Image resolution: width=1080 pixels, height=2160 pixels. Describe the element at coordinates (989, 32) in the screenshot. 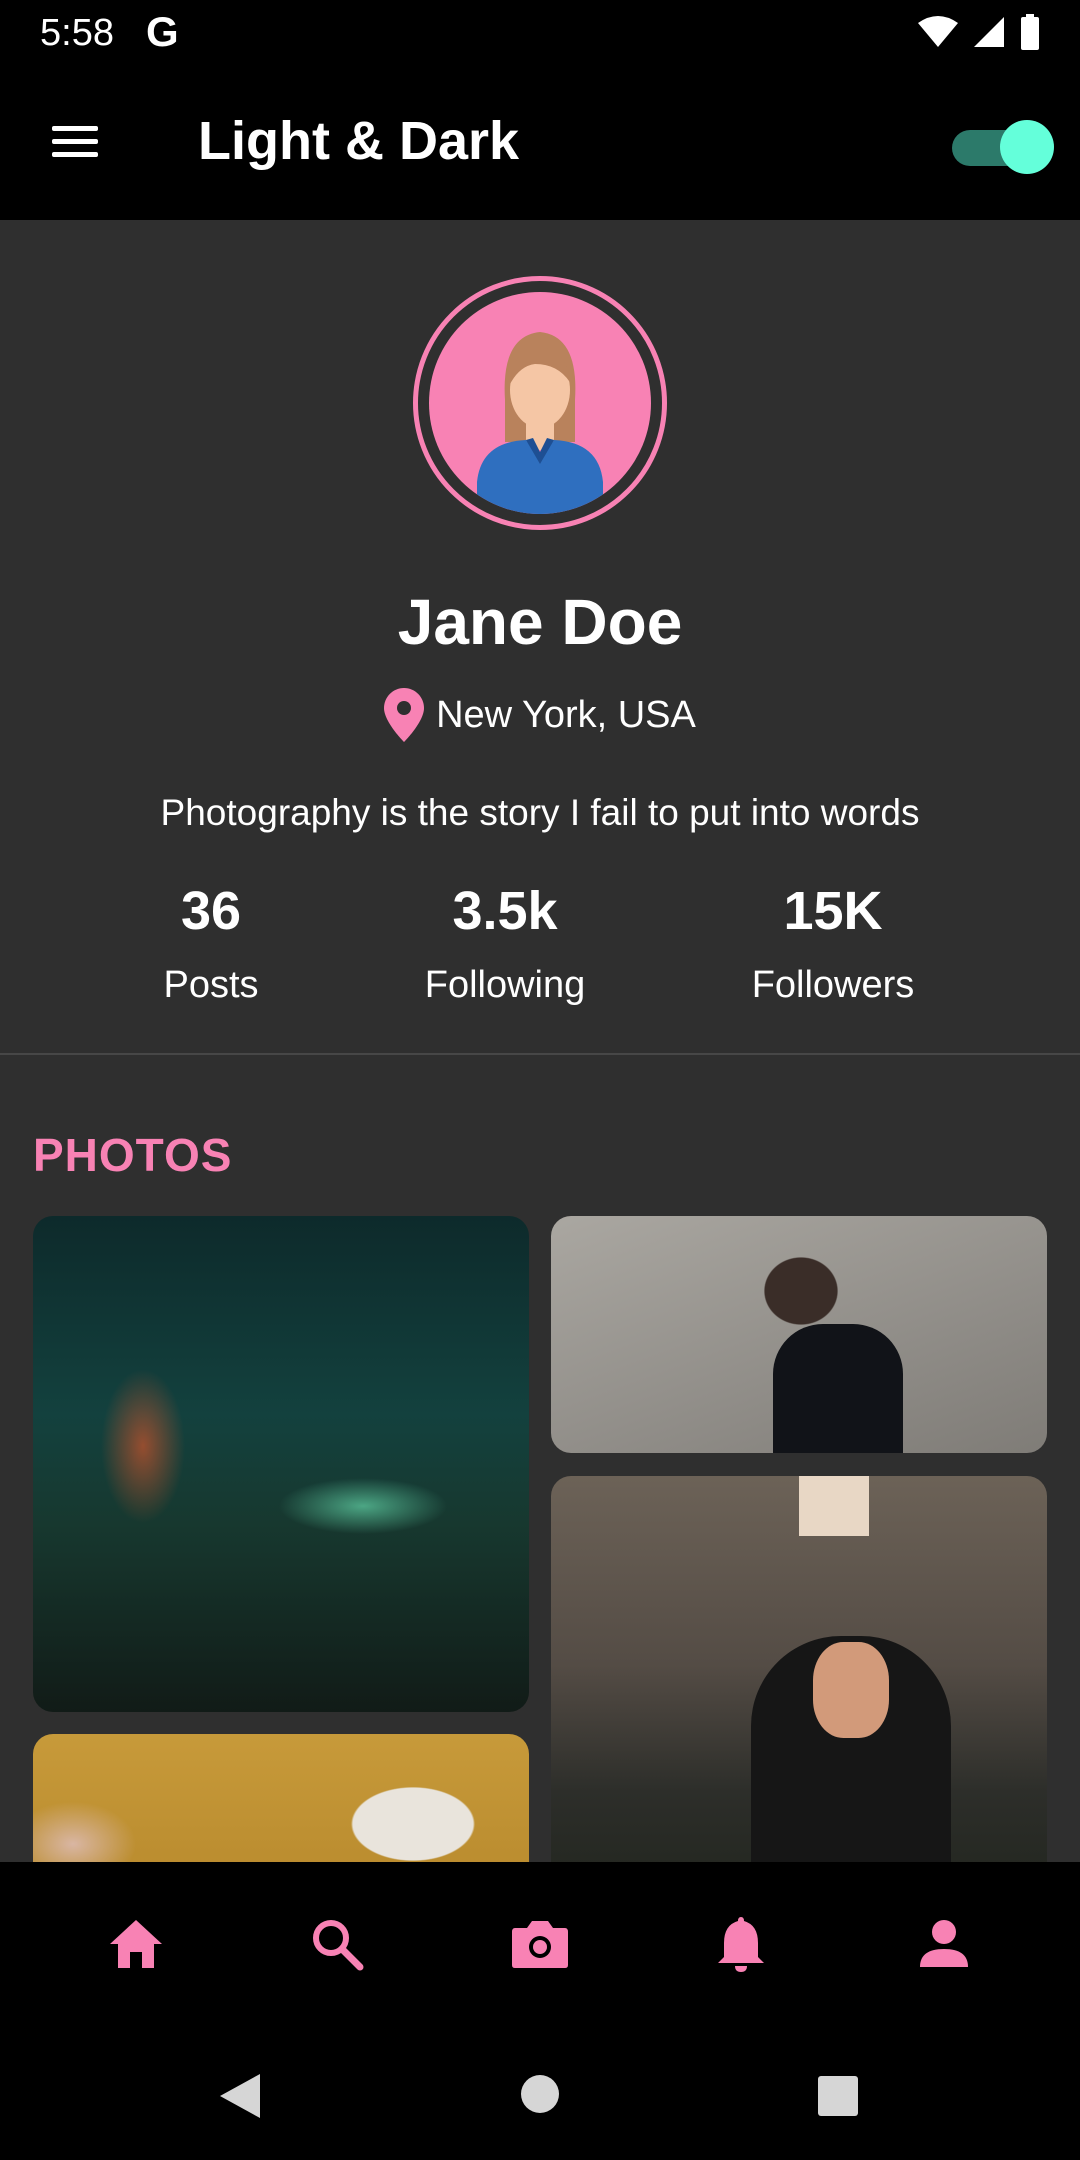

I see `cell-signal-icon` at that location.